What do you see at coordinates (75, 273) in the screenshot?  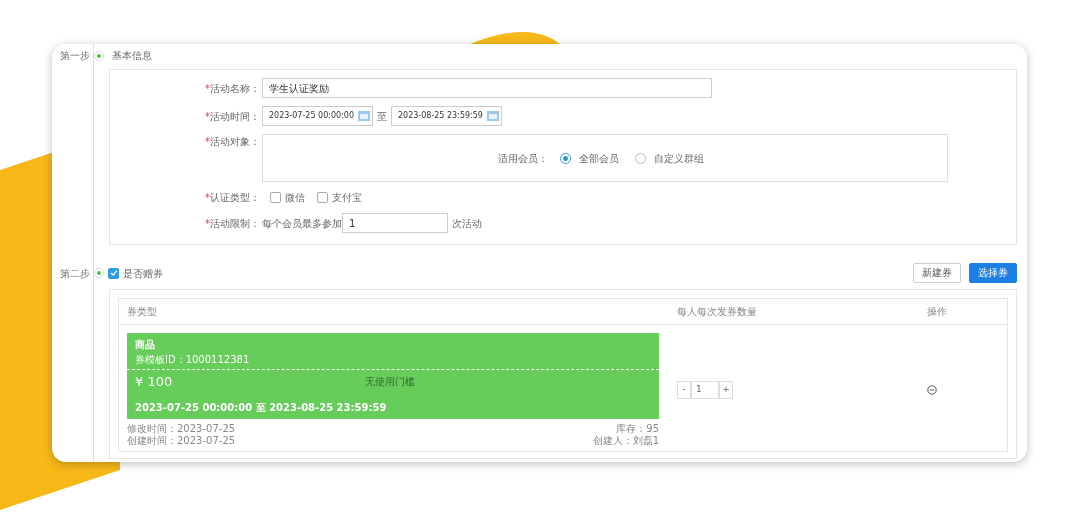 I see `step-label: 第二步` at bounding box center [75, 273].